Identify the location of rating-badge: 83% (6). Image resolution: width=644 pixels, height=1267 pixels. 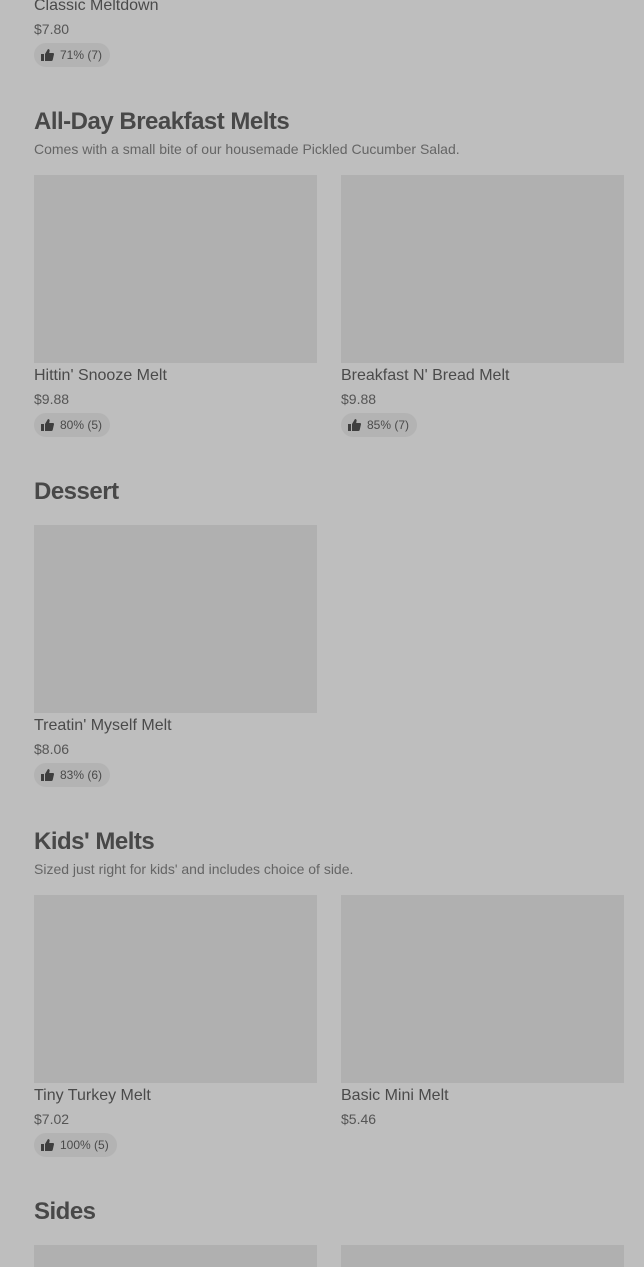
(72, 775).